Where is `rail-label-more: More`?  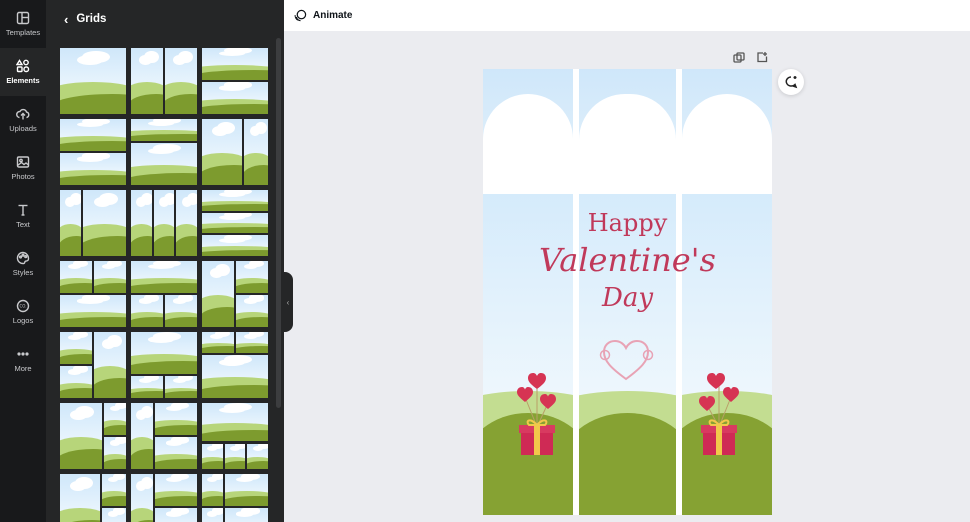
rail-label-more: More is located at coordinates (23, 368).